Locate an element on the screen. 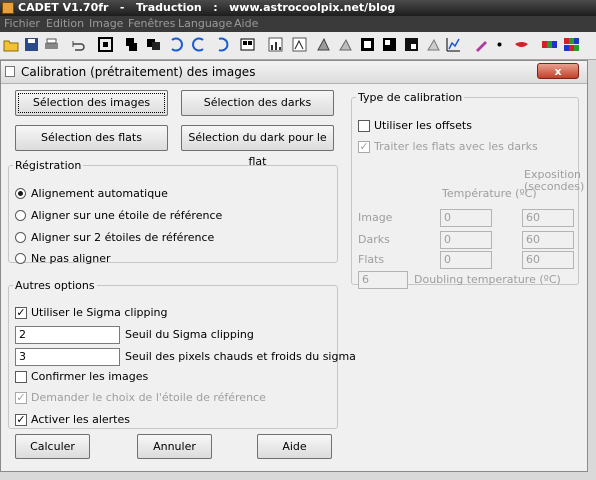  hot-cold-threshold-input: 3 is located at coordinates (67, 357).